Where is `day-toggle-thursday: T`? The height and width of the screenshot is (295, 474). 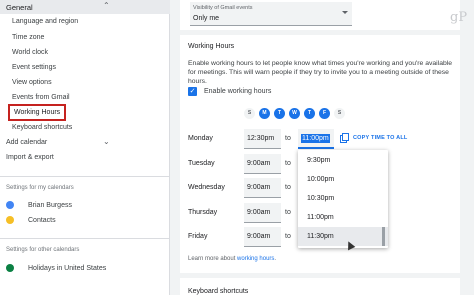 day-toggle-thursday: T is located at coordinates (309, 113).